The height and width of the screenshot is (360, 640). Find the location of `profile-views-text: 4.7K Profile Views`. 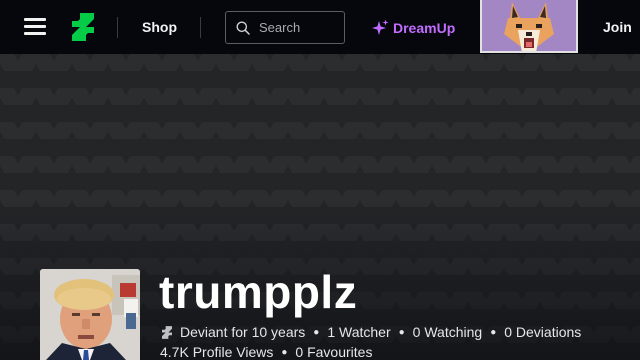

profile-views-text: 4.7K Profile Views is located at coordinates (217, 352).